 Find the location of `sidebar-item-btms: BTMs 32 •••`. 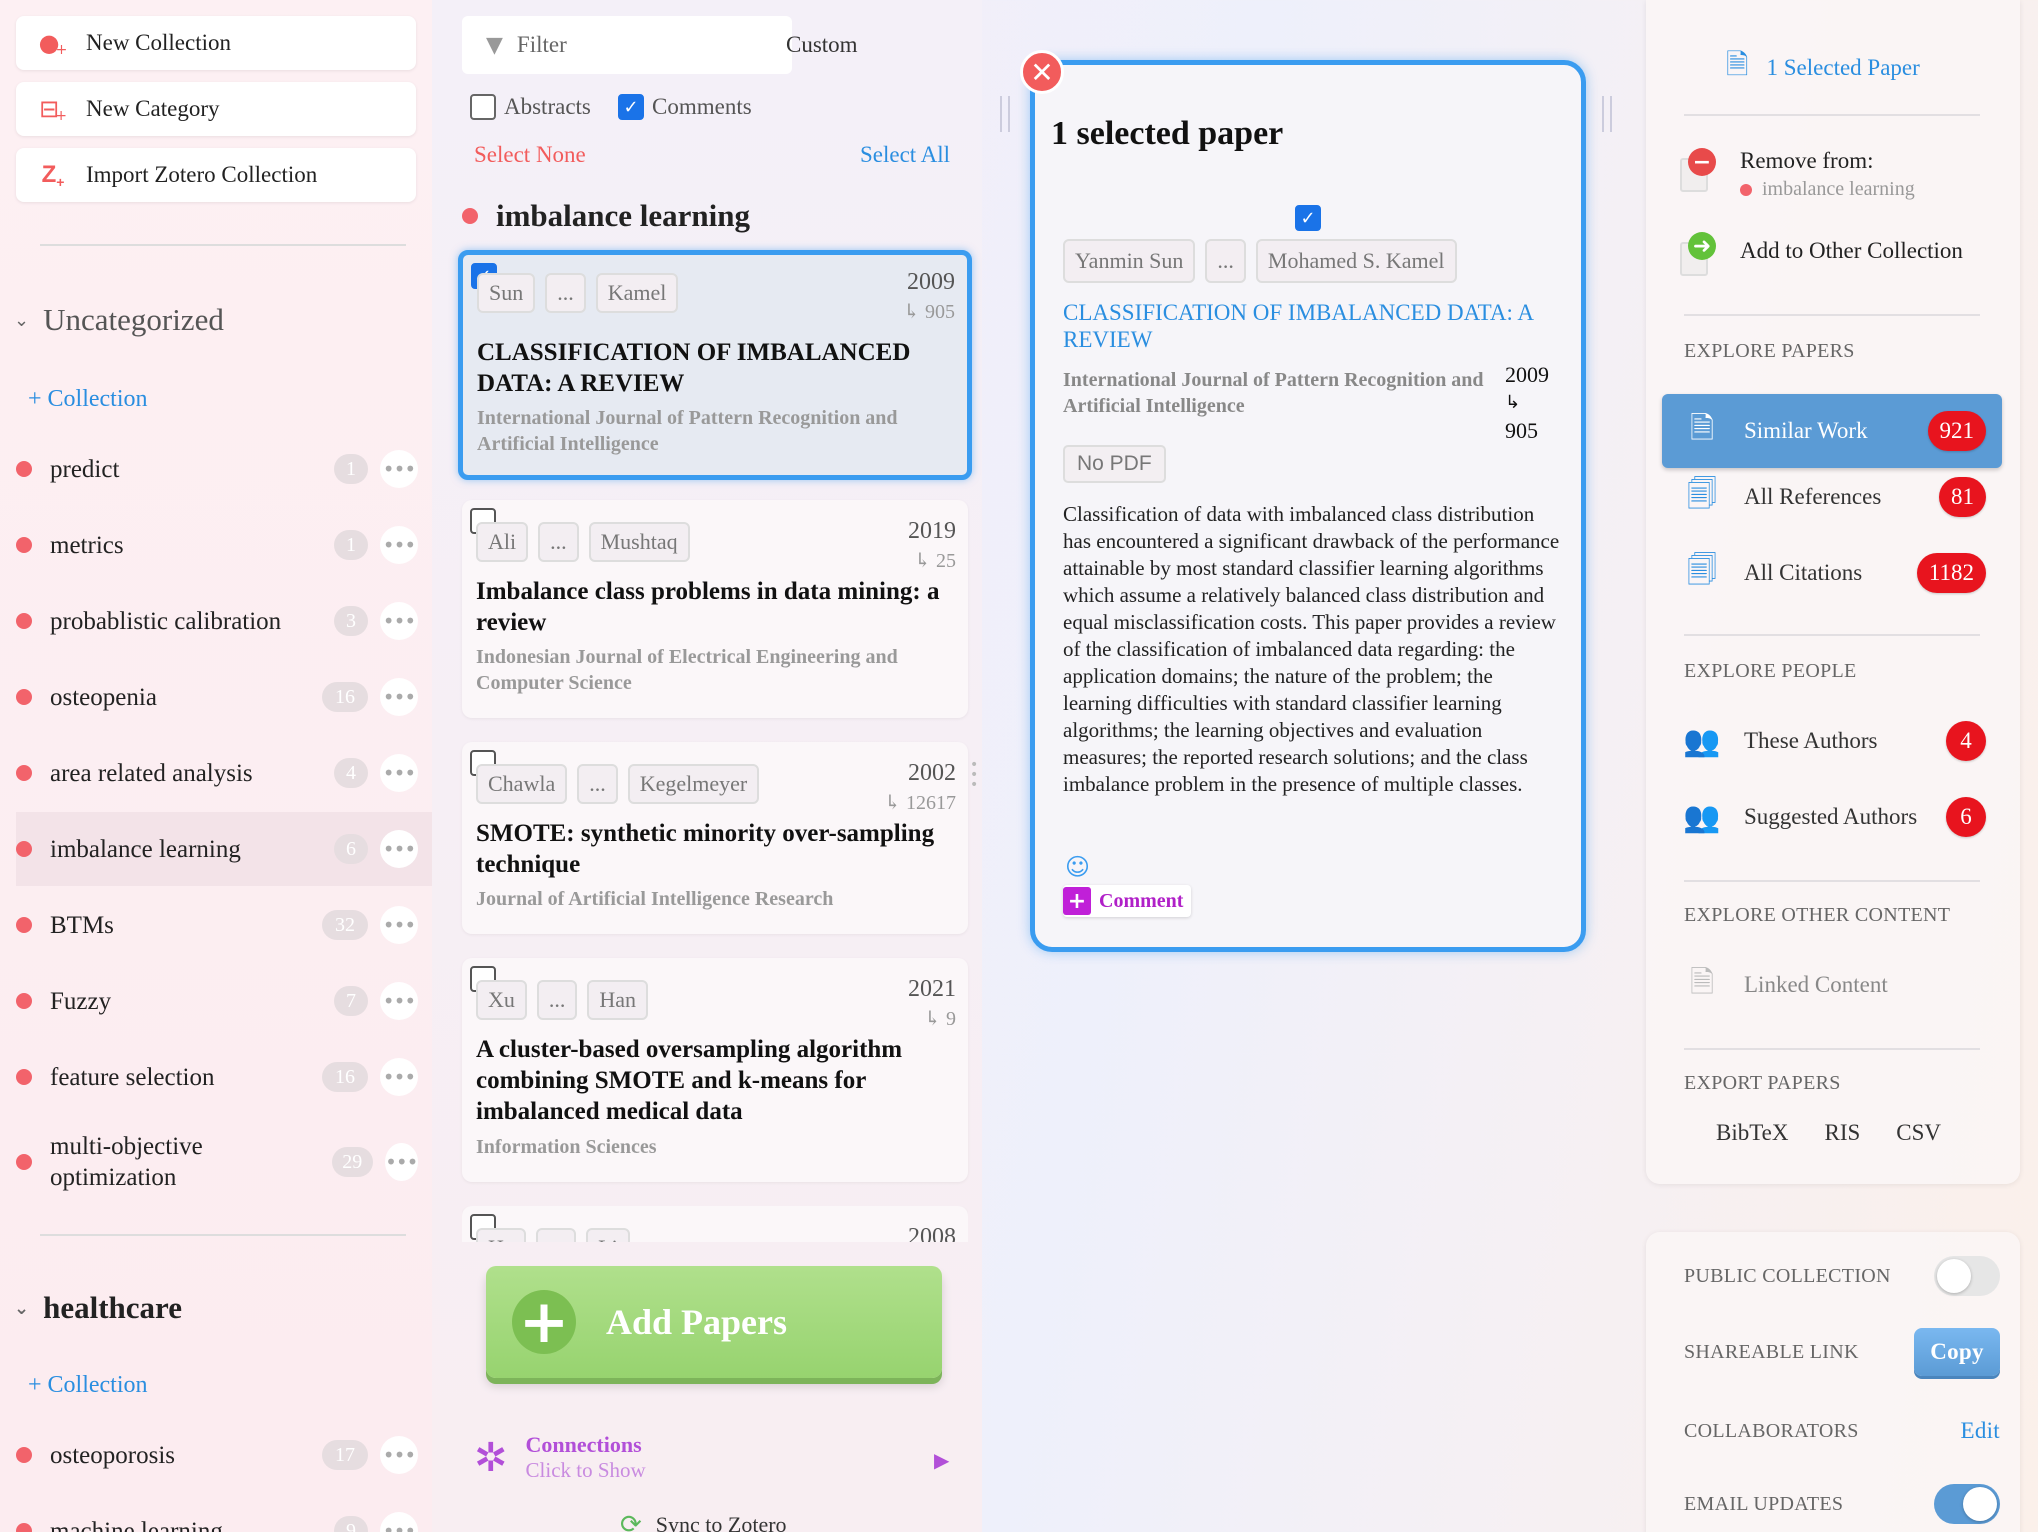

sidebar-item-btms: BTMs 32 ••• is located at coordinates (224, 925).